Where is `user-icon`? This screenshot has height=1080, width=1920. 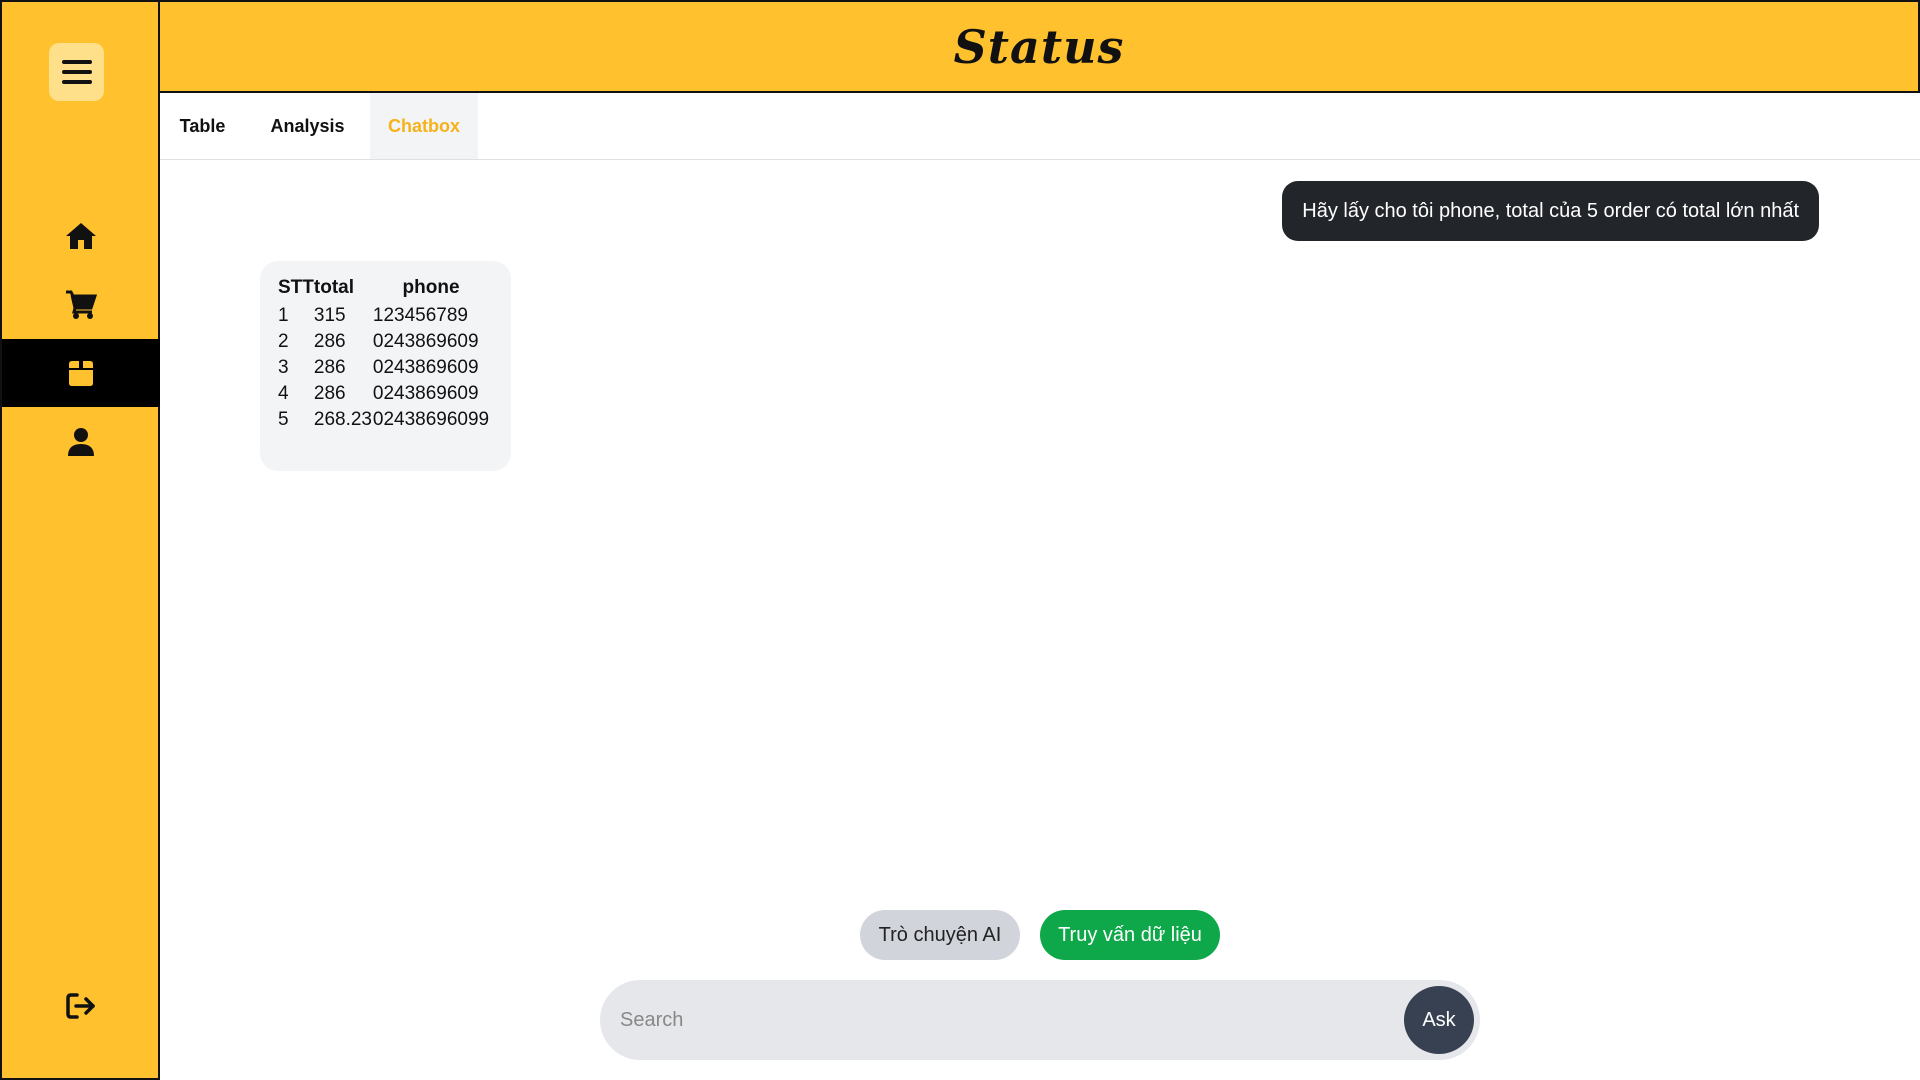
user-icon is located at coordinates (81, 442).